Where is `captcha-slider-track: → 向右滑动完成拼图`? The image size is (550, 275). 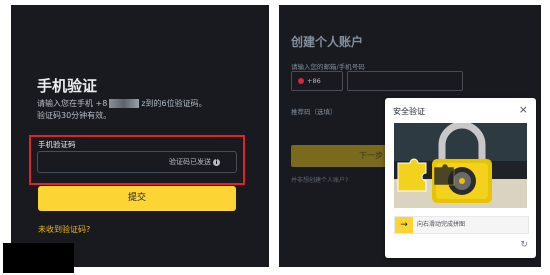 captcha-slider-track: → 向右滑动完成拼图 is located at coordinates (461, 225).